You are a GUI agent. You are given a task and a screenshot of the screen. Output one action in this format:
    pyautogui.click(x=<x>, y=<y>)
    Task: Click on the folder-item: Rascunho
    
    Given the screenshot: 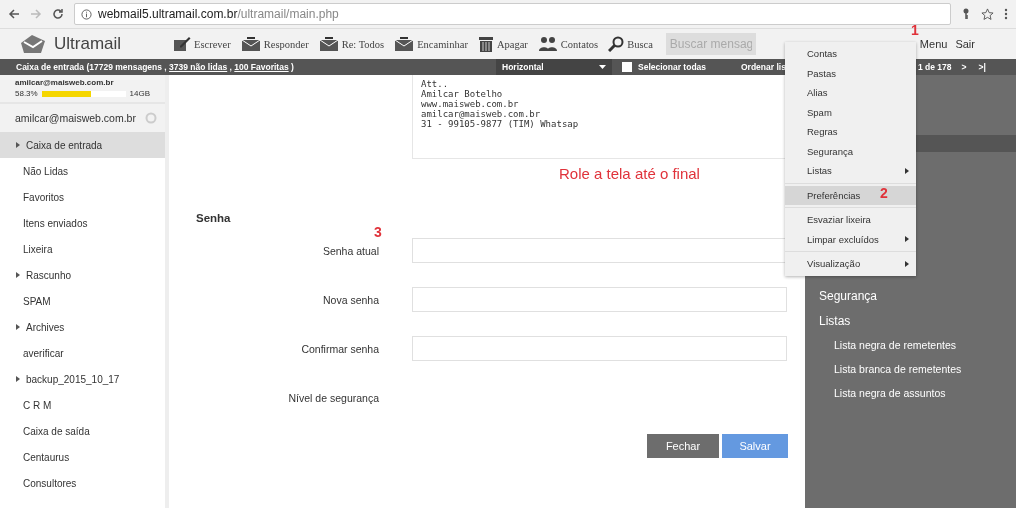 What is the action you would take?
    pyautogui.click(x=82, y=275)
    